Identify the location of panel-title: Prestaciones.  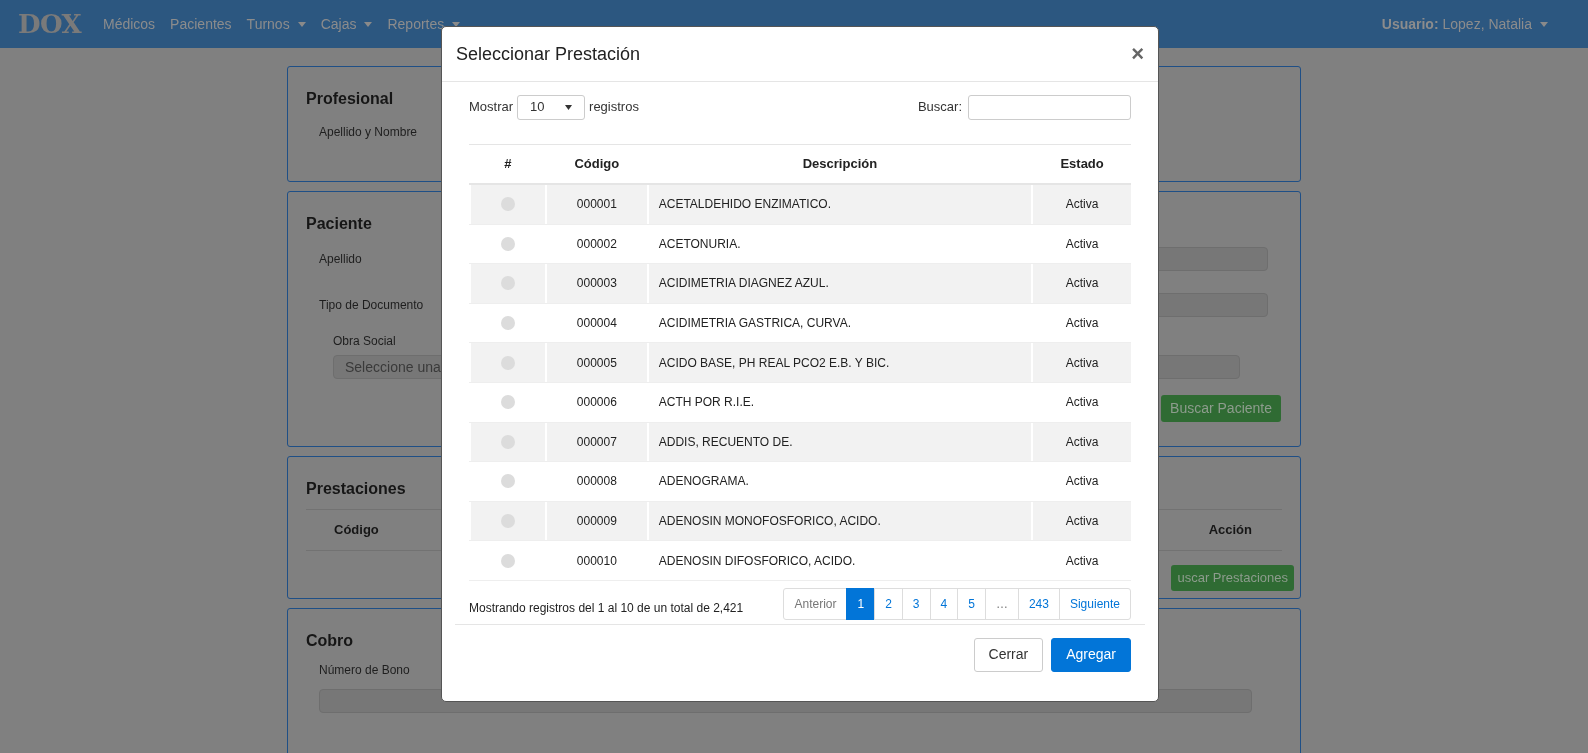
(356, 489).